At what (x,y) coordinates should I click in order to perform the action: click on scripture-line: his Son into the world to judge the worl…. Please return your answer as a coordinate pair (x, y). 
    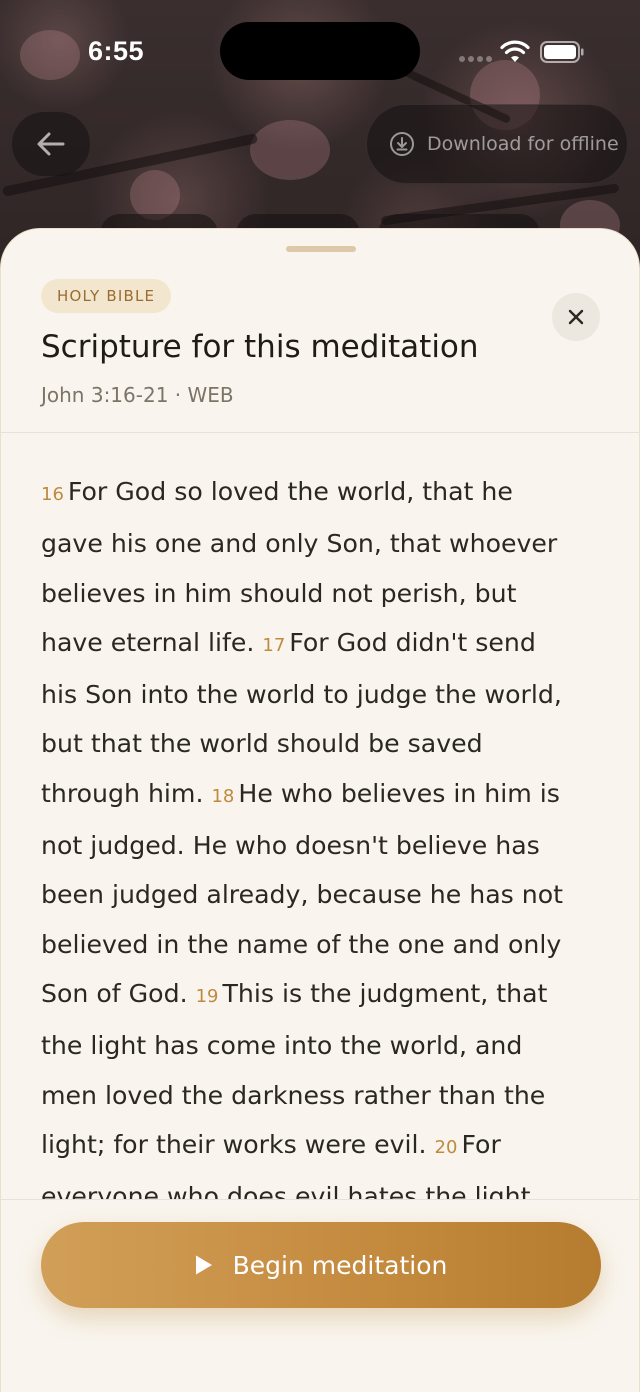
    Looking at the image, I should click on (321, 694).